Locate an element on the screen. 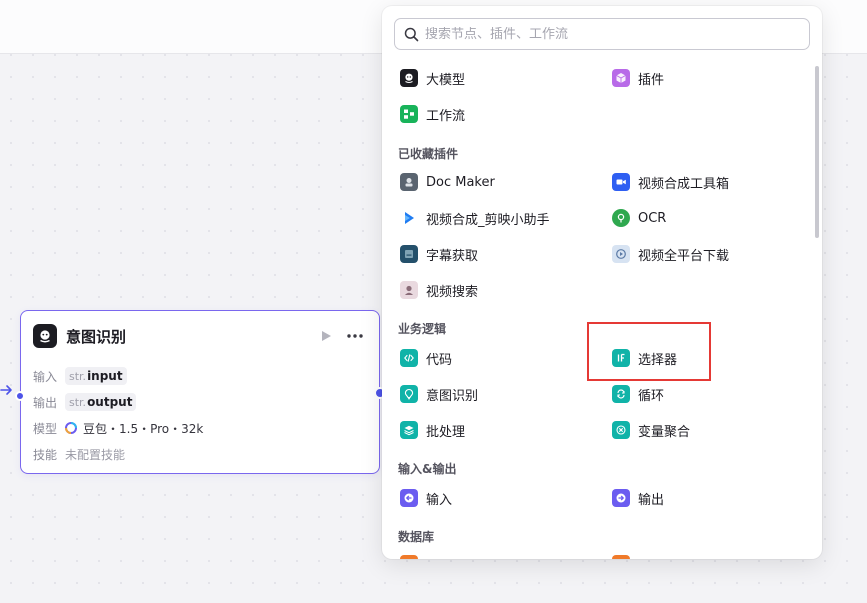 This screenshot has height=603, width=867. picker-item-label: OCR is located at coordinates (652, 218).